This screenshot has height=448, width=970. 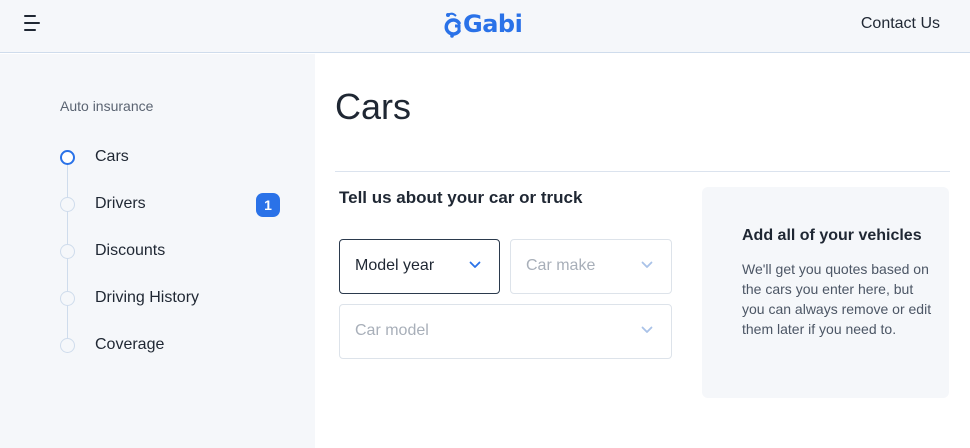 I want to click on sidebar-step-discounts: Discounts, so click(x=170, y=261).